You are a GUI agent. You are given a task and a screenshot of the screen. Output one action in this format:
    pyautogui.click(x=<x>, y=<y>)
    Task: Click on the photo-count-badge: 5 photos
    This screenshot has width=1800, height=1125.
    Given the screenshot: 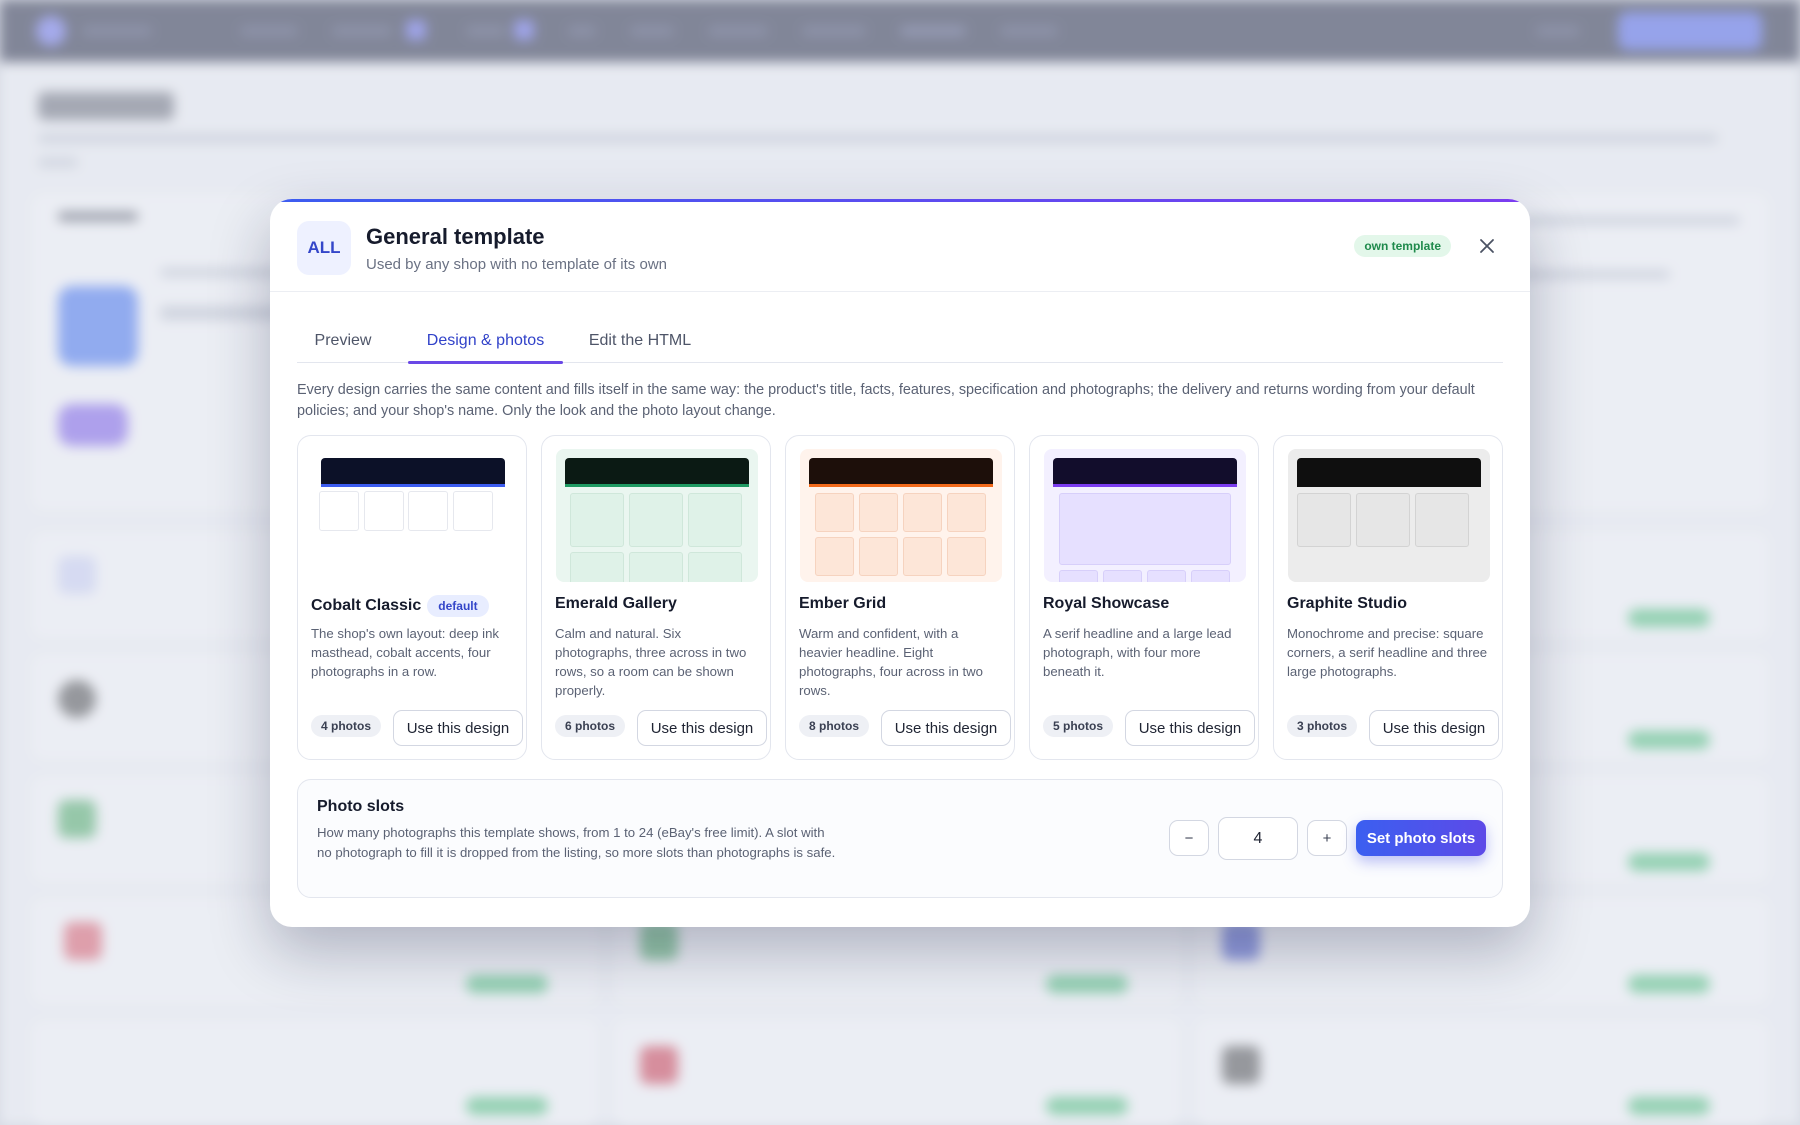 What is the action you would take?
    pyautogui.click(x=1078, y=726)
    